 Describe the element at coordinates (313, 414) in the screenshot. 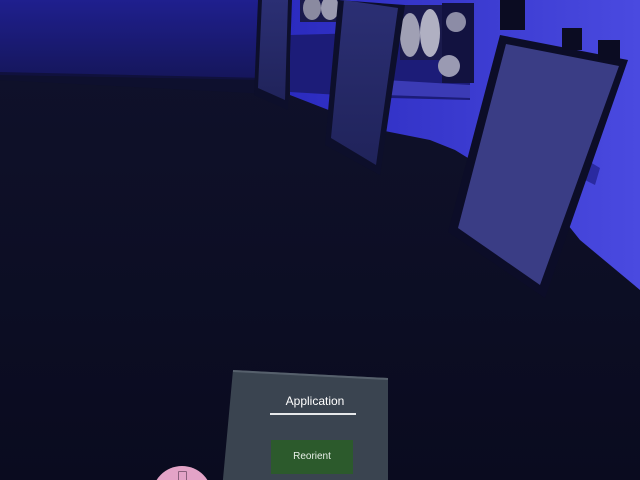

I see `menu-title-underline` at that location.